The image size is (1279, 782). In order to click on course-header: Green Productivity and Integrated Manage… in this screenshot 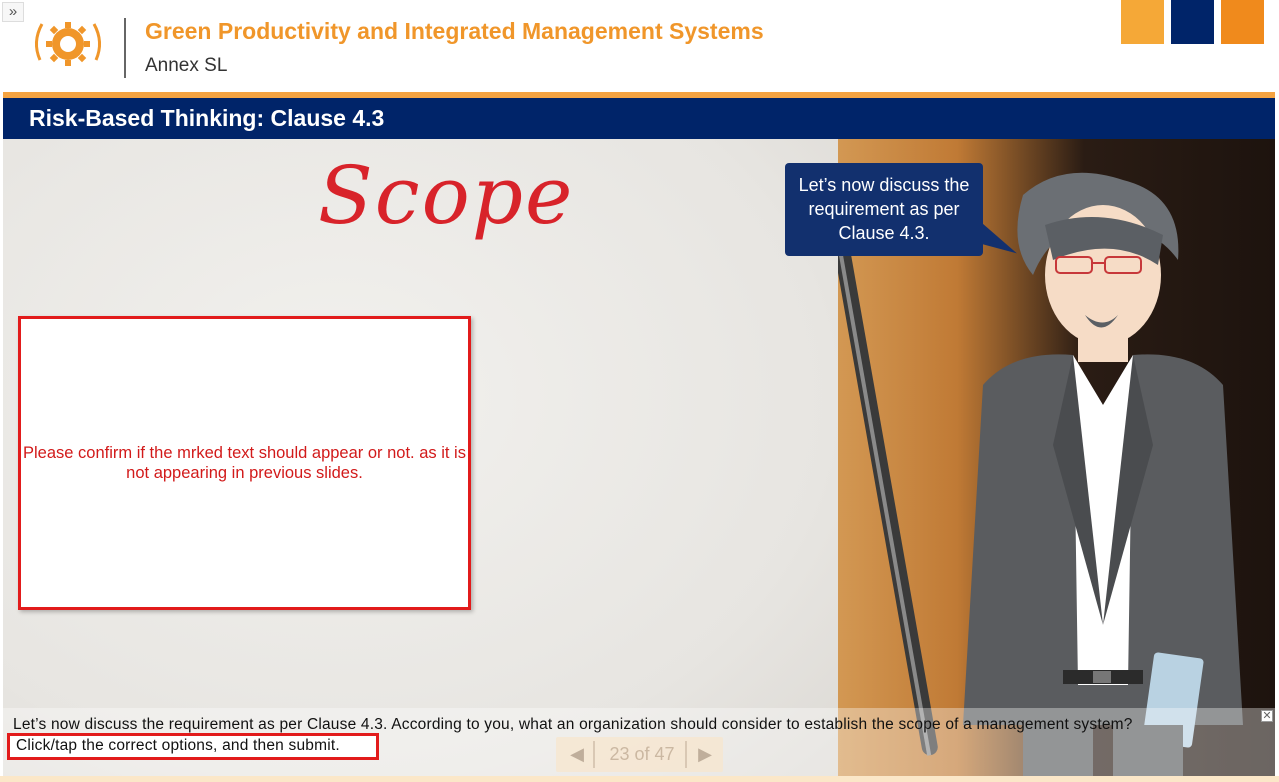, I will do `click(639, 46)`.